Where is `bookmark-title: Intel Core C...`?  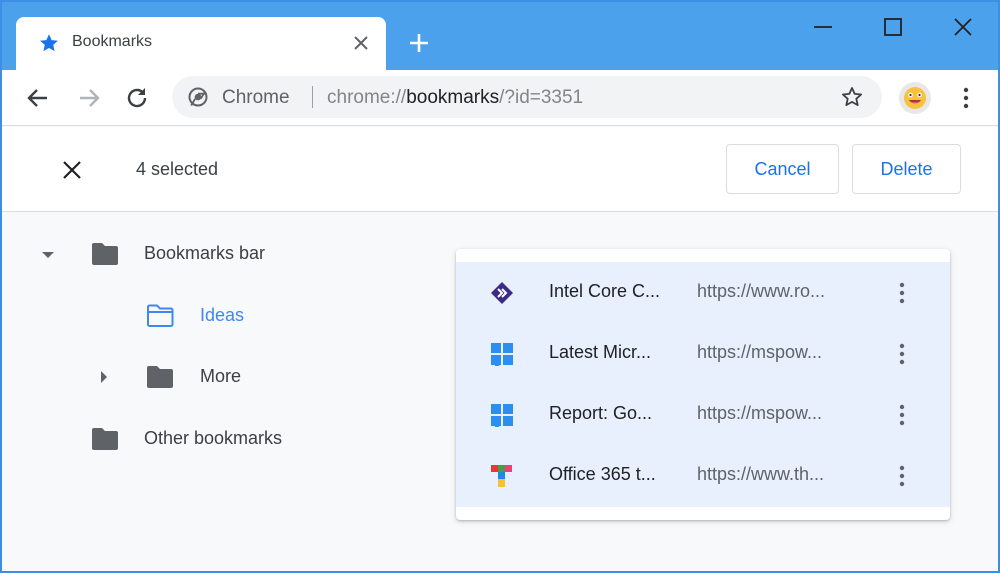 bookmark-title: Intel Core C... is located at coordinates (605, 291).